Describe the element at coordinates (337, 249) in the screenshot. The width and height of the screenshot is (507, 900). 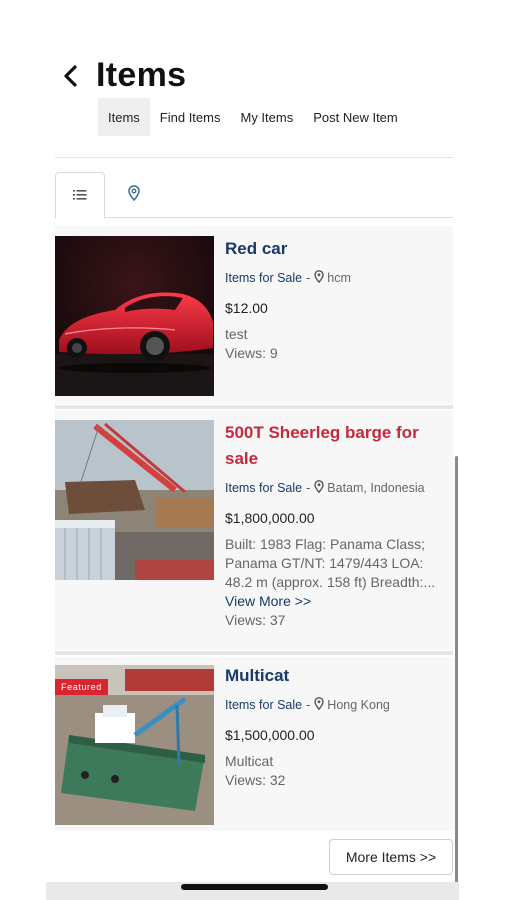
I see `item-title: Red car` at that location.